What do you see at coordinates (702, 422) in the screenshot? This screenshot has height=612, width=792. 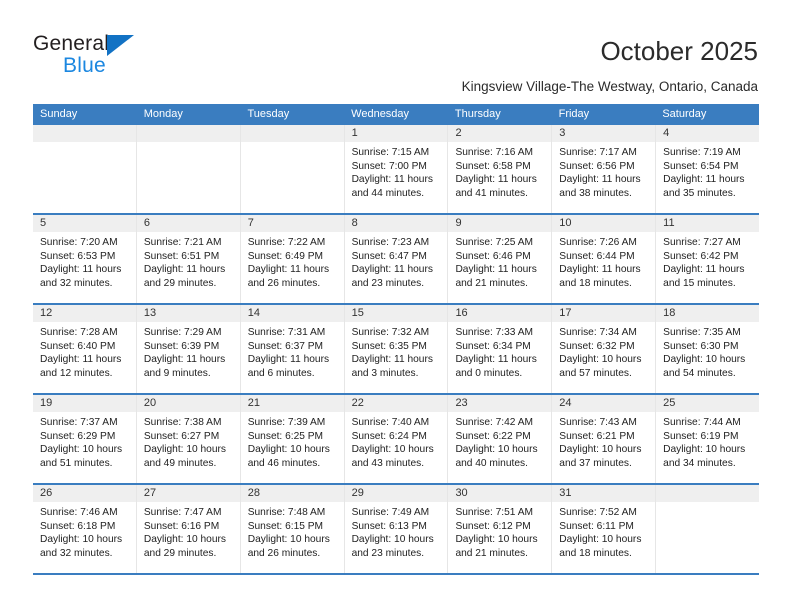 I see `sunrise-text: Sunrise: 7:44 AM` at bounding box center [702, 422].